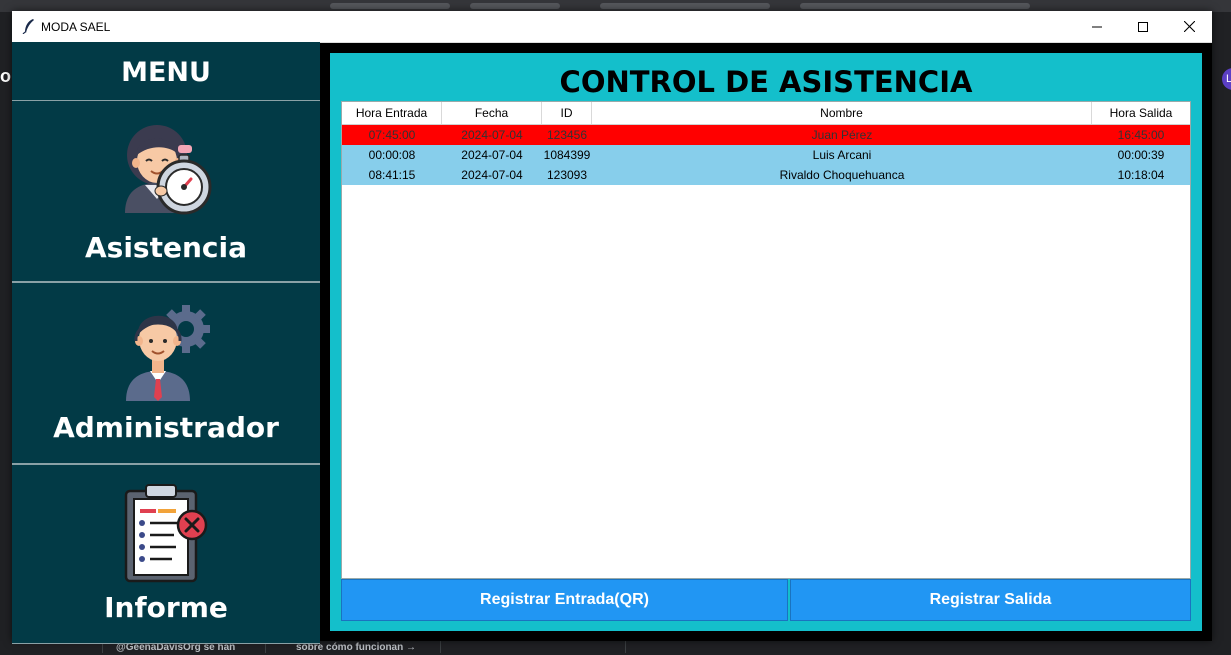  Describe the element at coordinates (392, 155) in the screenshot. I see `cell-hora-entrada: 00:00:08` at that location.